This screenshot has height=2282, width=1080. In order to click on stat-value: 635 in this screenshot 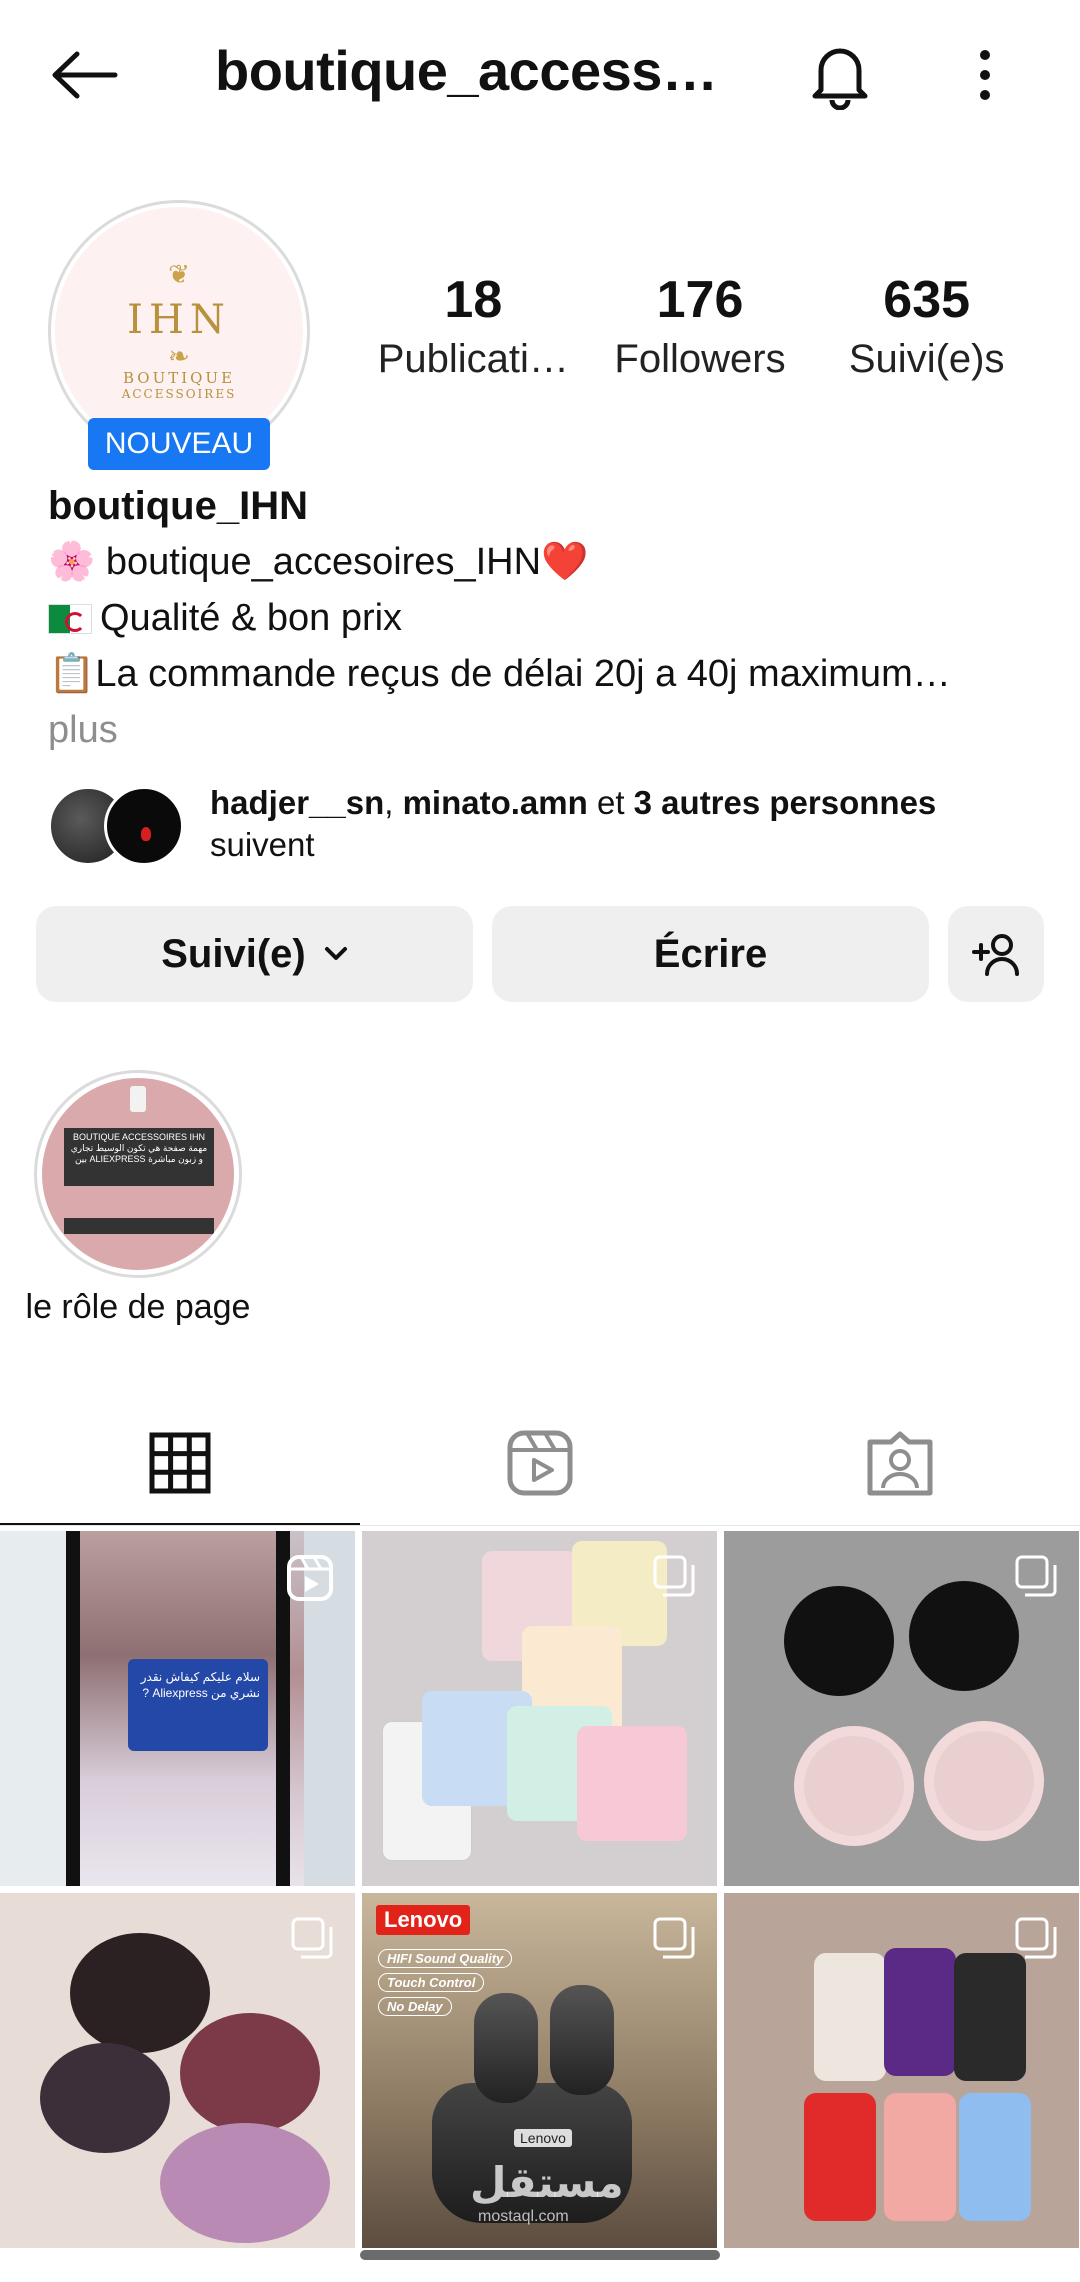, I will do `click(927, 300)`.